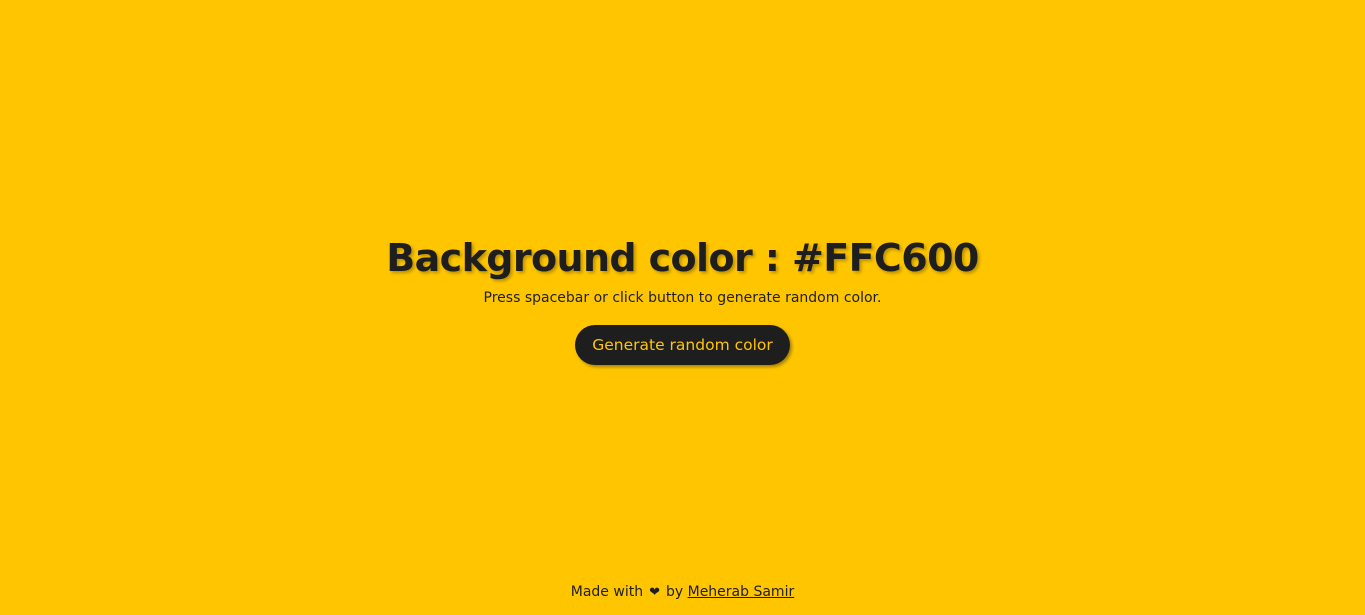  Describe the element at coordinates (682, 345) in the screenshot. I see `generate-random-color-button: Generate random color` at that location.